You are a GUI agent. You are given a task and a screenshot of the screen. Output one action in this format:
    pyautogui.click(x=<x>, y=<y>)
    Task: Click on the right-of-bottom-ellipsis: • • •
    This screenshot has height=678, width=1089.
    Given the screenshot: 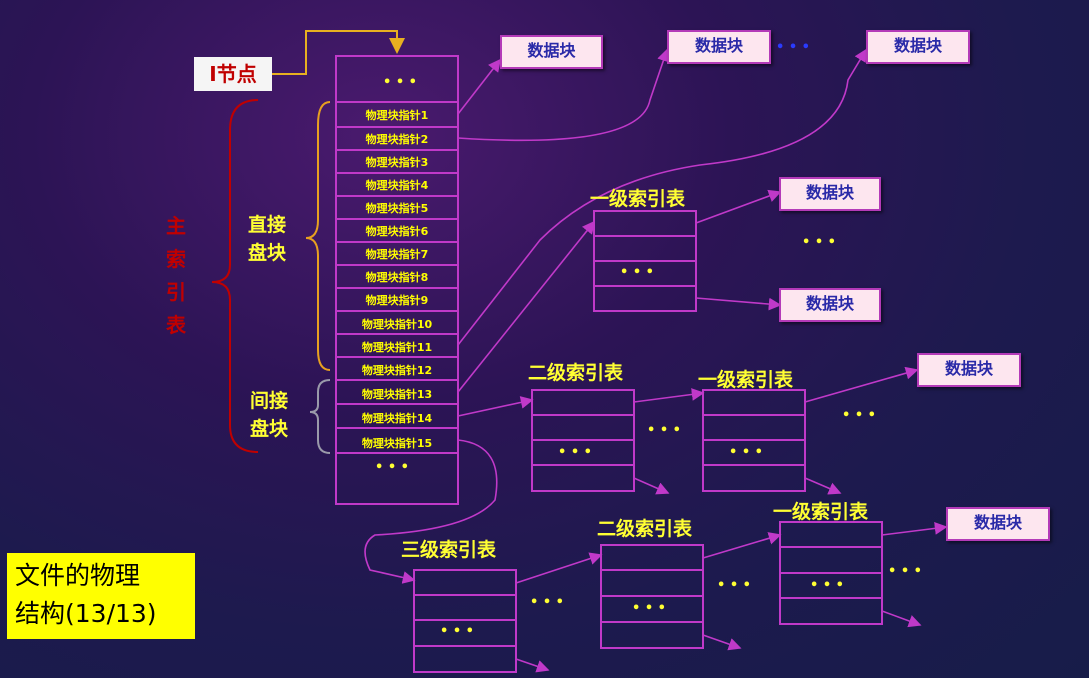 What is the action you would take?
    pyautogui.click(x=905, y=571)
    